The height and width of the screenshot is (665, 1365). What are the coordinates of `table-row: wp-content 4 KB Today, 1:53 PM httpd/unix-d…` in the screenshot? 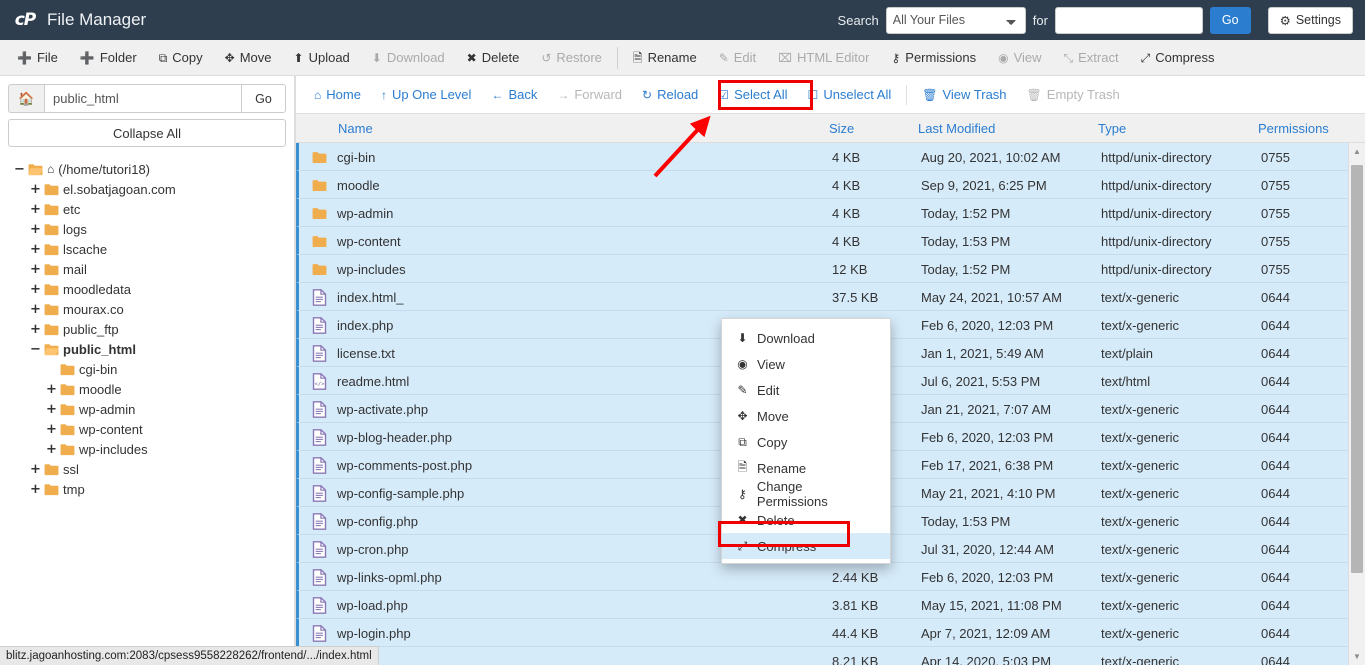 It's located at (830, 241).